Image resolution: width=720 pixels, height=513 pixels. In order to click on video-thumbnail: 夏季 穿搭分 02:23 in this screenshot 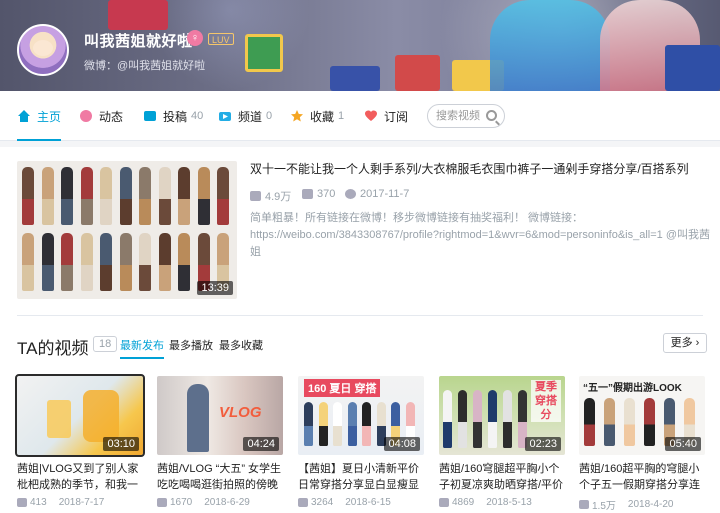, I will do `click(502, 415)`.